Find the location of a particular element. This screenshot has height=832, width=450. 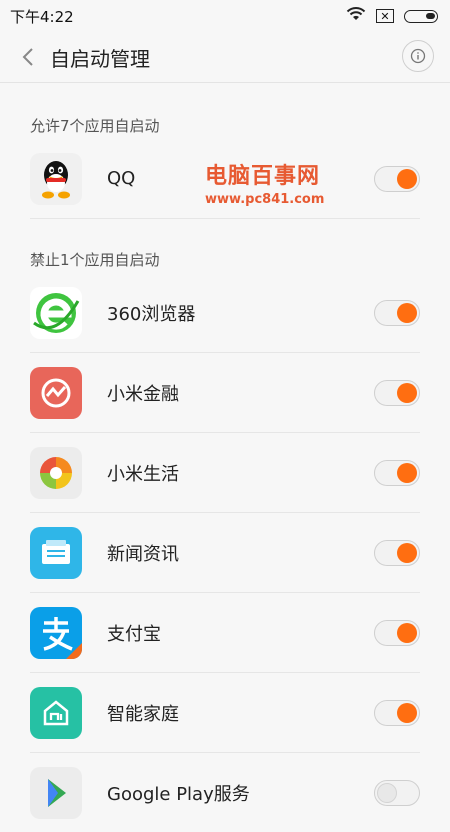

app-label: QQ is located at coordinates (121, 178).